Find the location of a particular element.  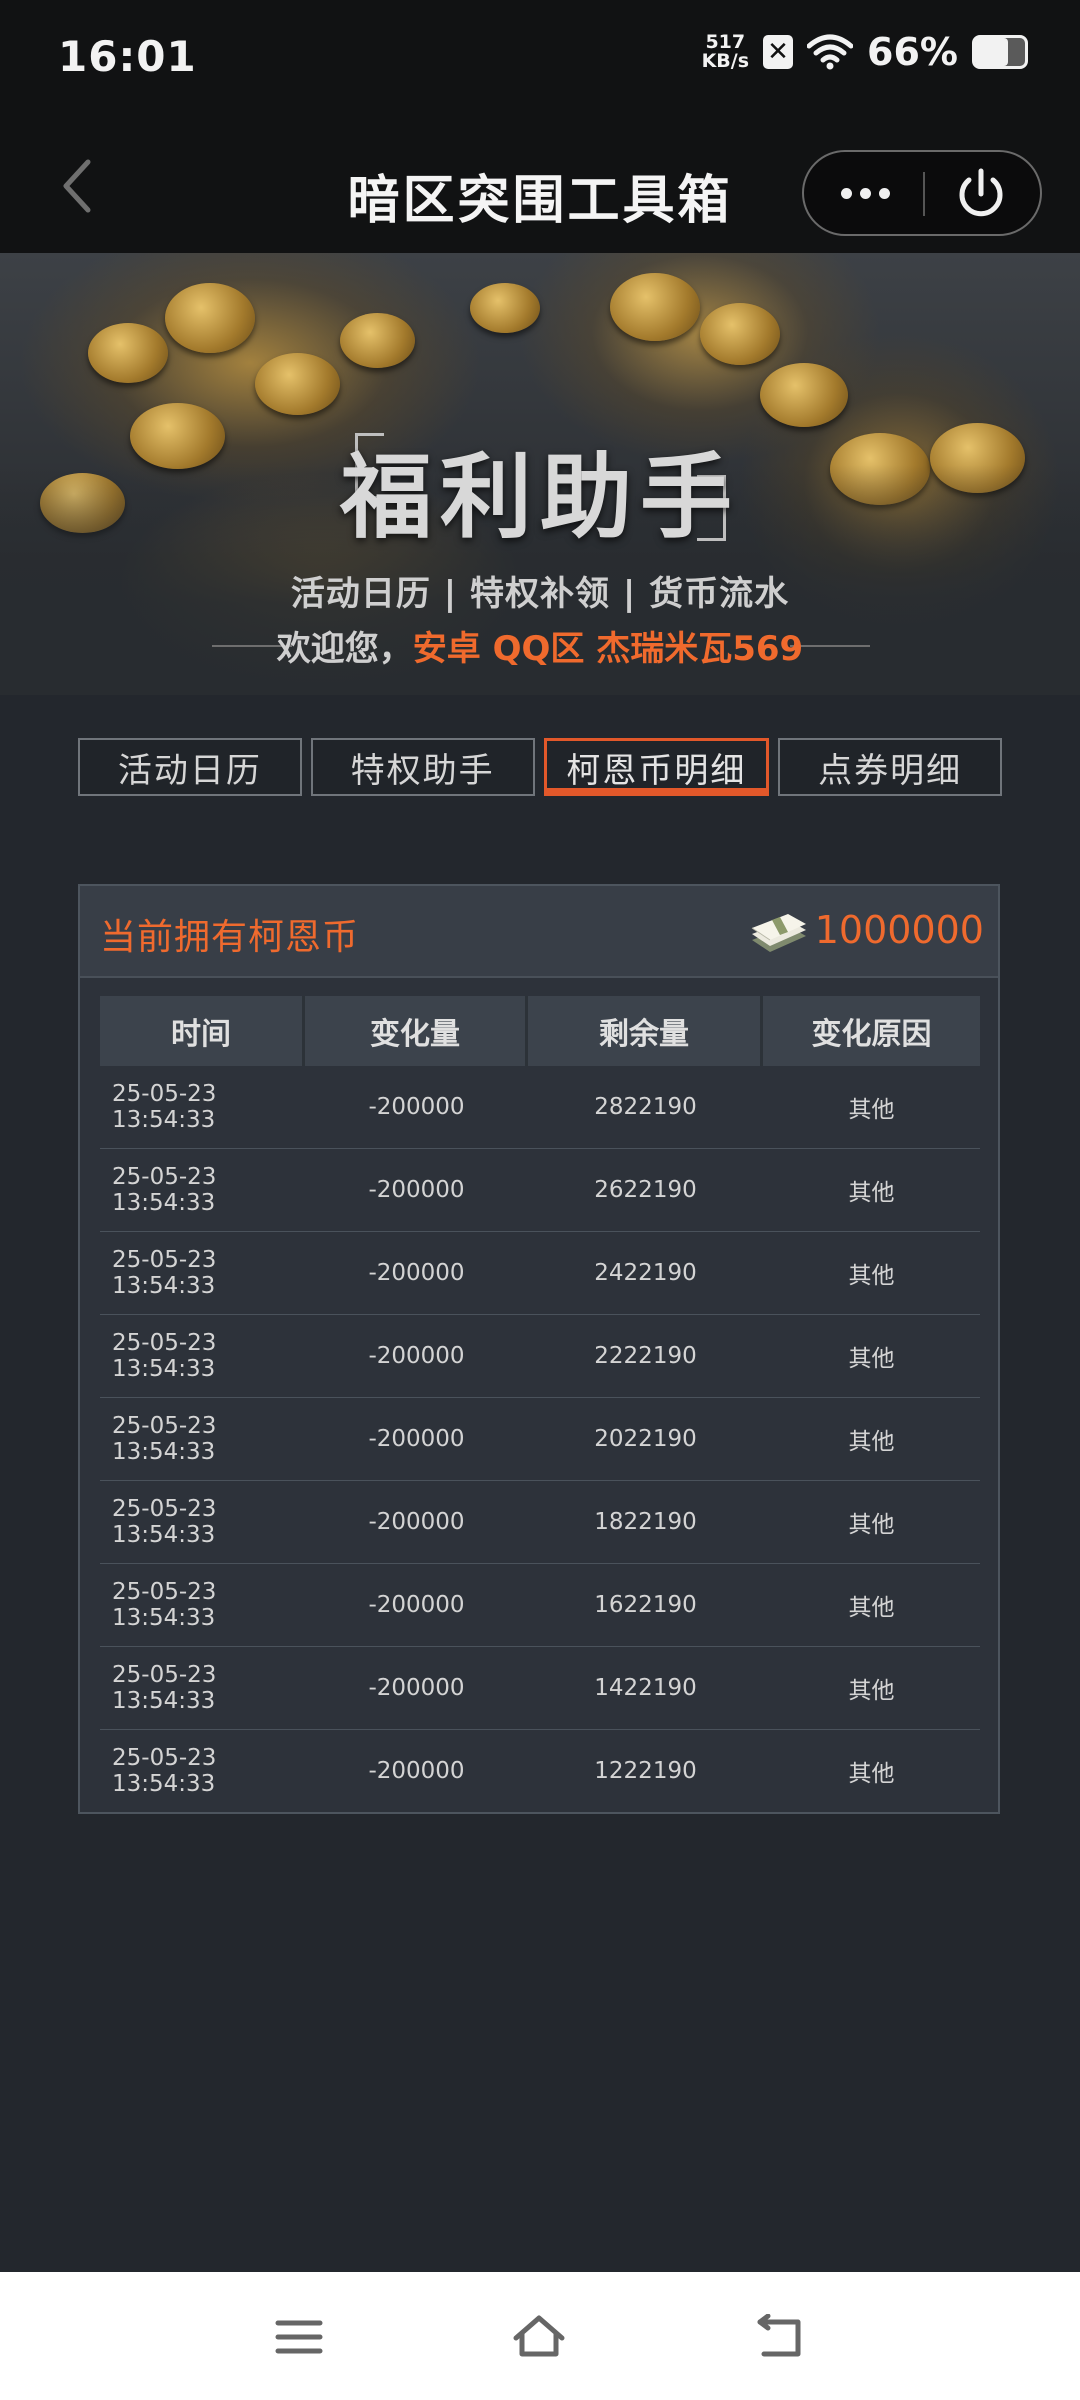

cell-remaining: 1222190 is located at coordinates (645, 1771).